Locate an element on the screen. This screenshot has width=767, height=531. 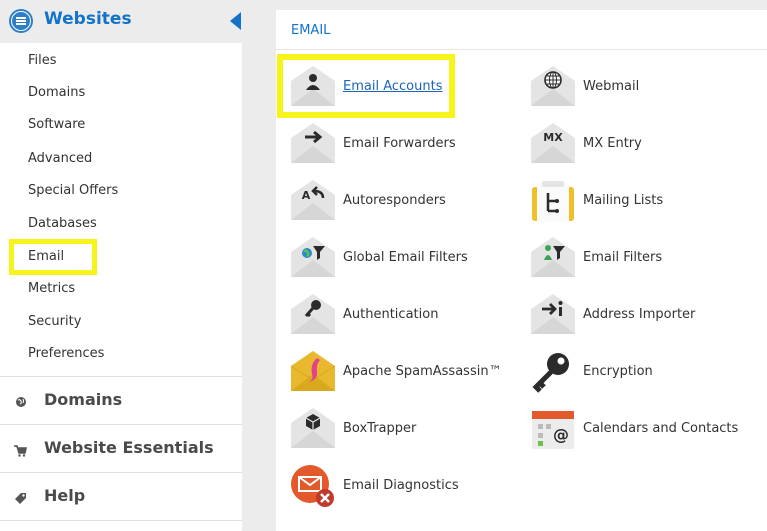
cart-icon is located at coordinates (20, 451).